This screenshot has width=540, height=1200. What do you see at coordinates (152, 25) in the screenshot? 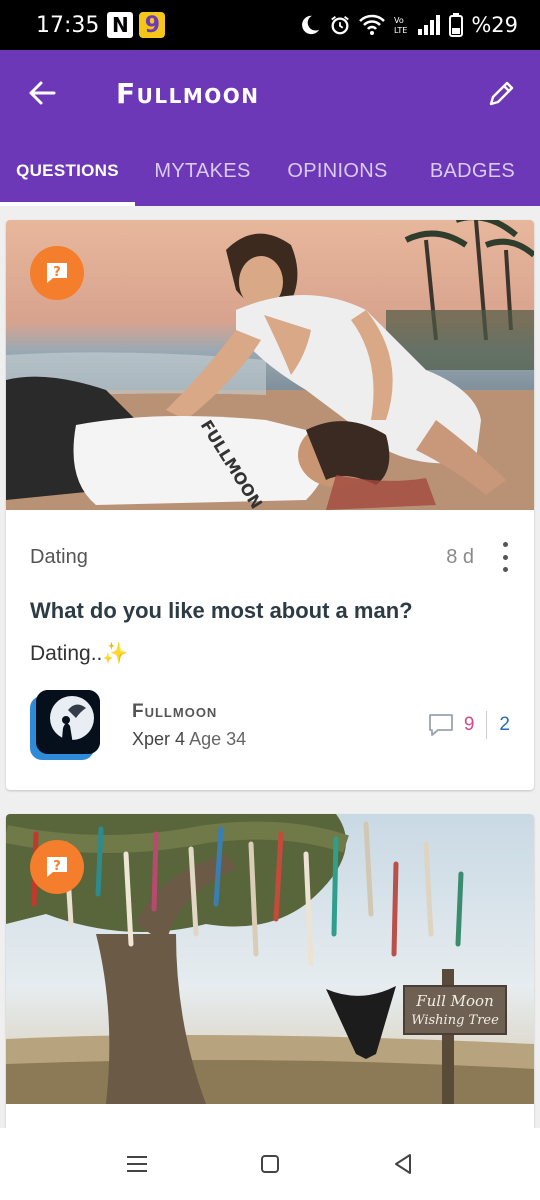
I see `app-notification-icon: 9` at bounding box center [152, 25].